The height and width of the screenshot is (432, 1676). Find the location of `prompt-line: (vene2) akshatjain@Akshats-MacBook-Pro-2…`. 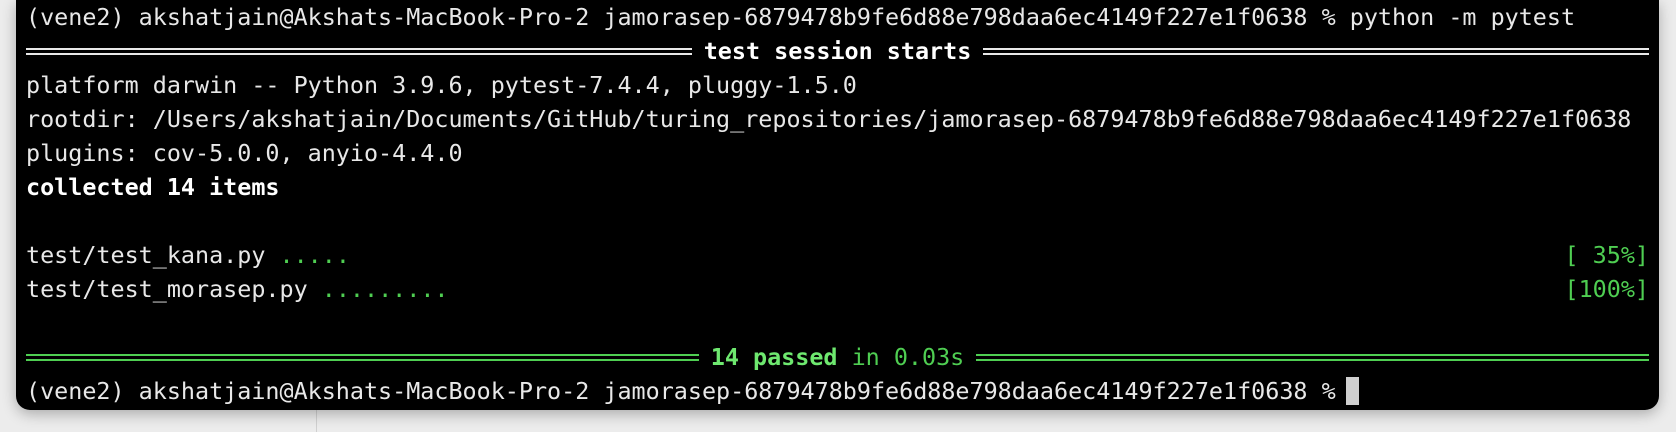

prompt-line: (vene2) akshatjain@Akshats-MacBook-Pro-2… is located at coordinates (837, 391).